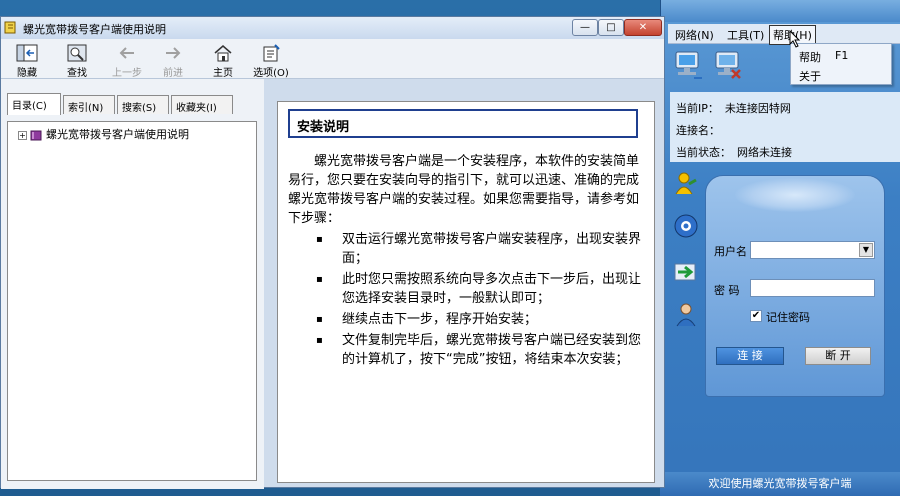 The width and height of the screenshot is (900, 496). I want to click on state-value: 网络未连接, so click(764, 152).